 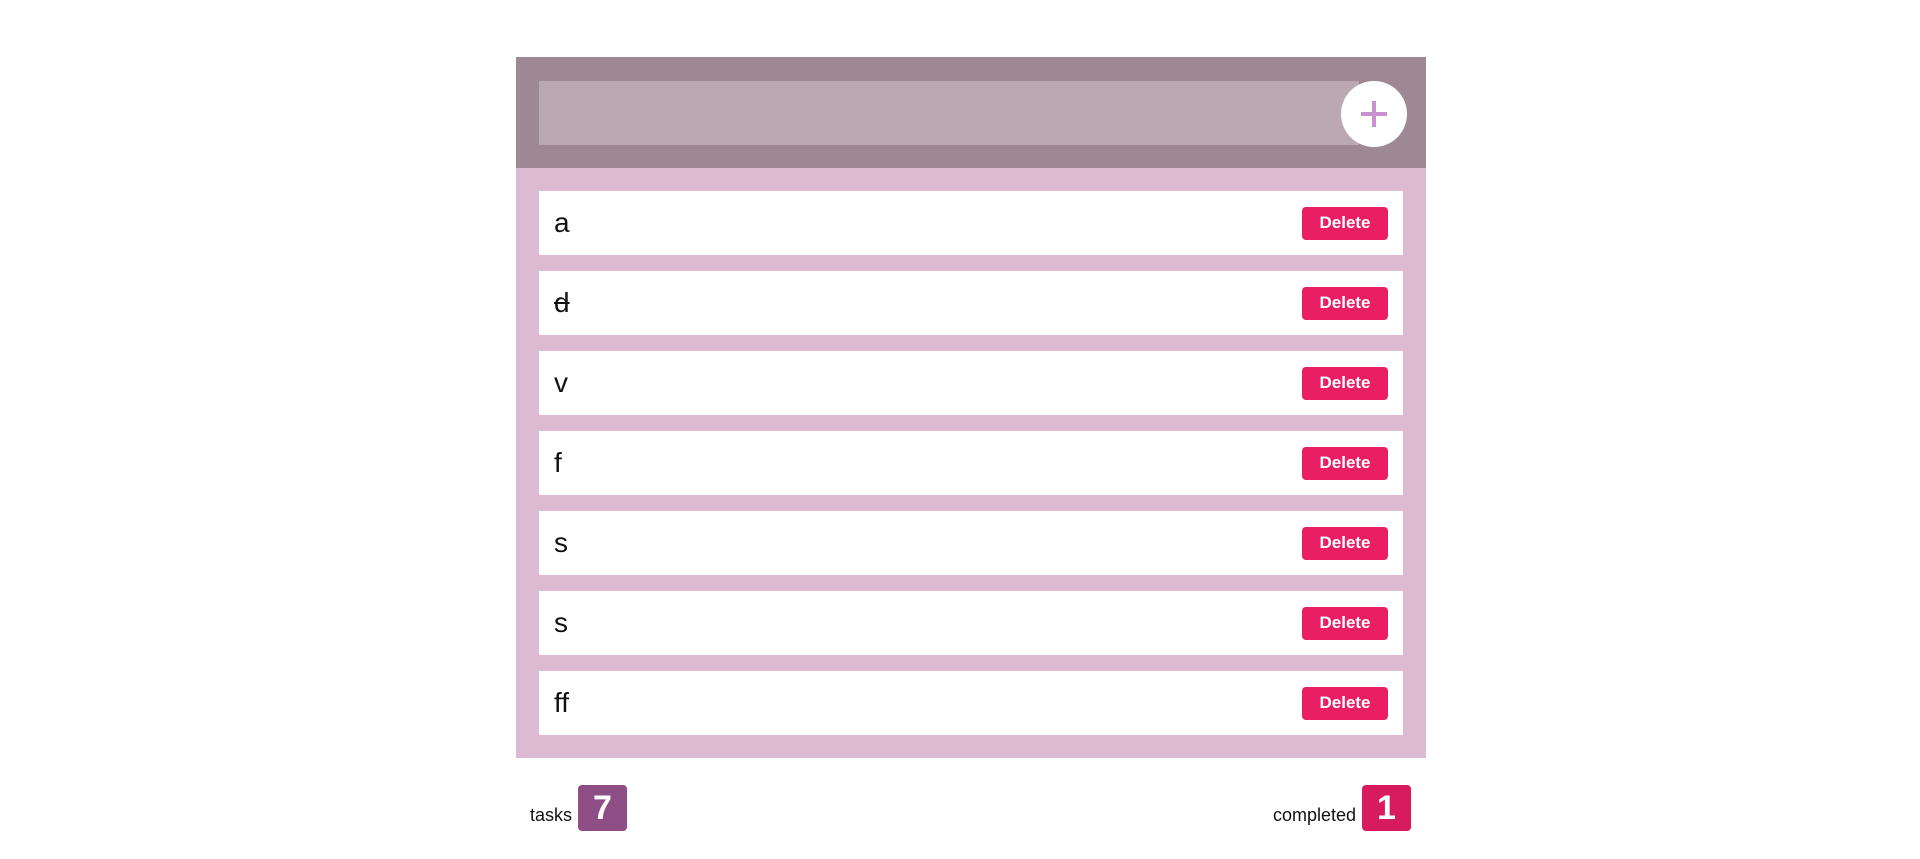 What do you see at coordinates (949, 113) in the screenshot?
I see `new-task-input` at bounding box center [949, 113].